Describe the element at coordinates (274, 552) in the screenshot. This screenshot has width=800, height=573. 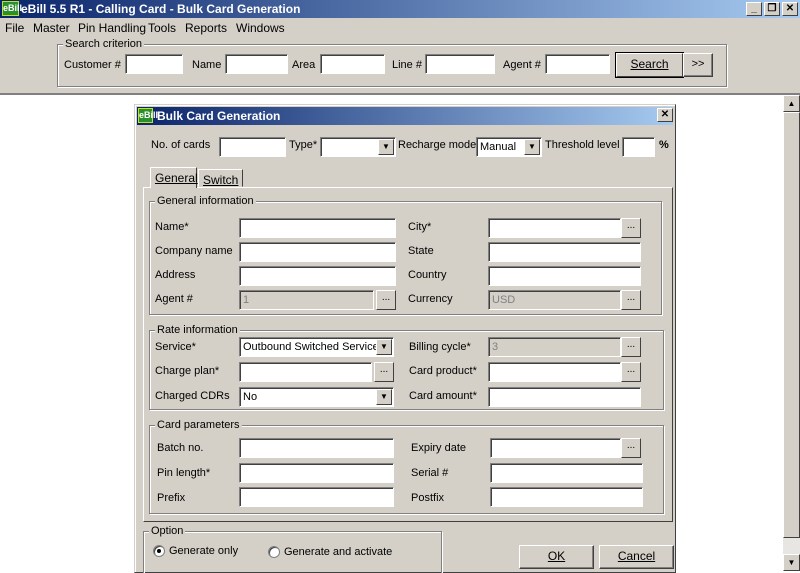
I see `generate-activate-radio` at that location.